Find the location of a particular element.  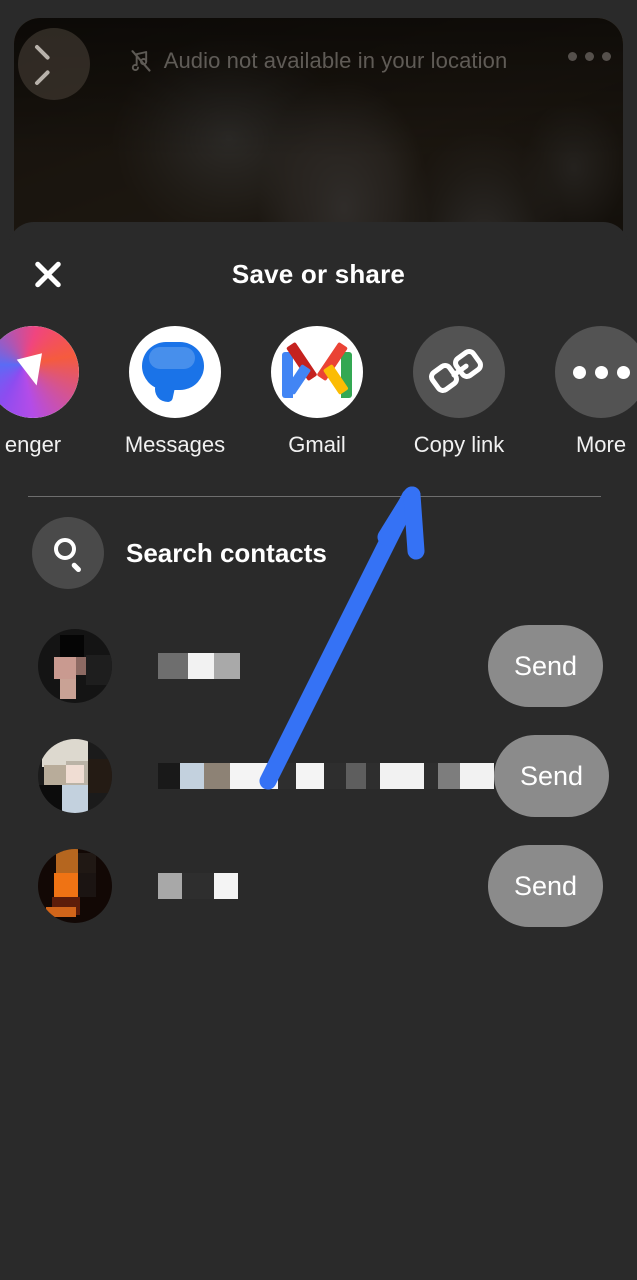

search-icon-circle is located at coordinates (68, 553).